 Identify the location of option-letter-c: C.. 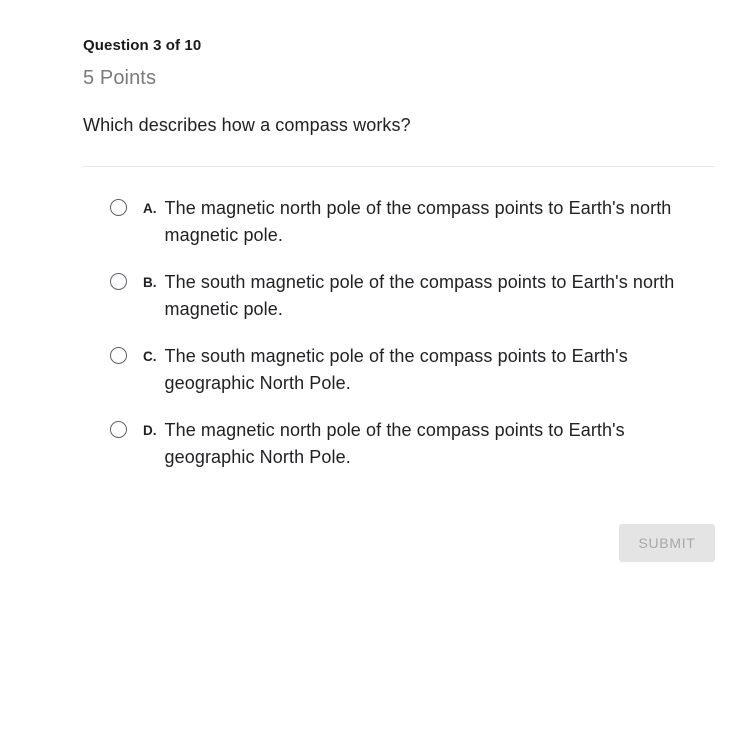
(150, 356).